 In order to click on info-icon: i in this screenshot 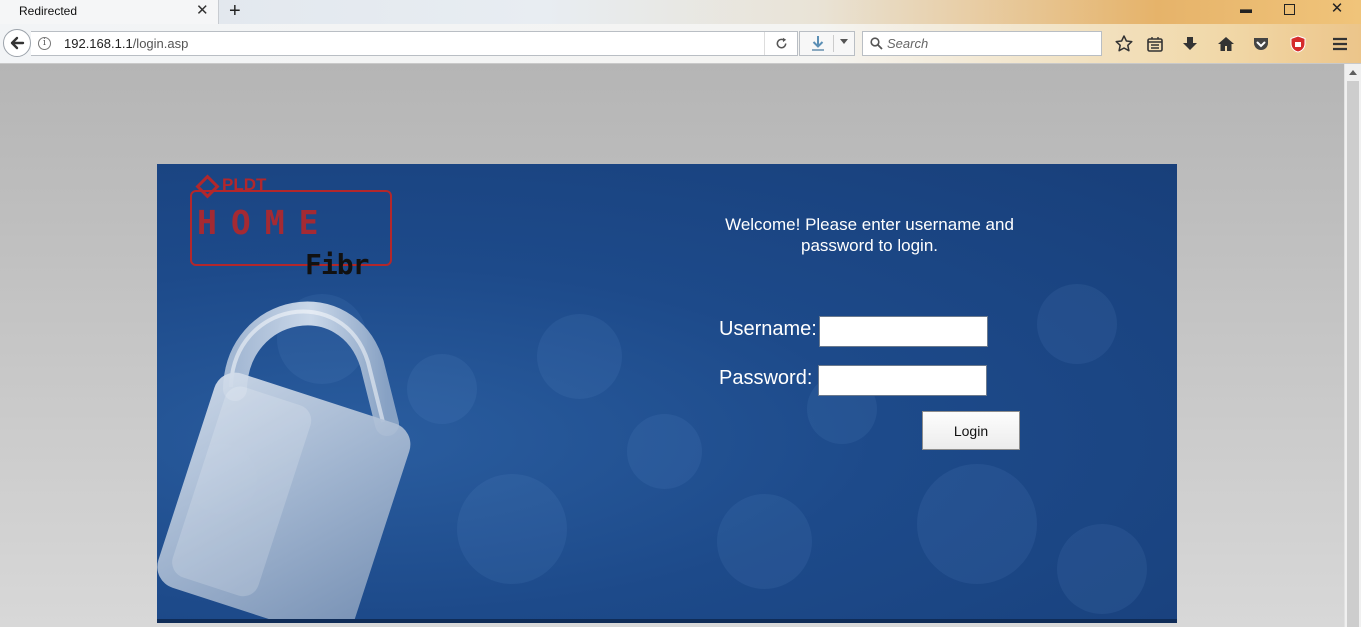, I will do `click(44, 43)`.